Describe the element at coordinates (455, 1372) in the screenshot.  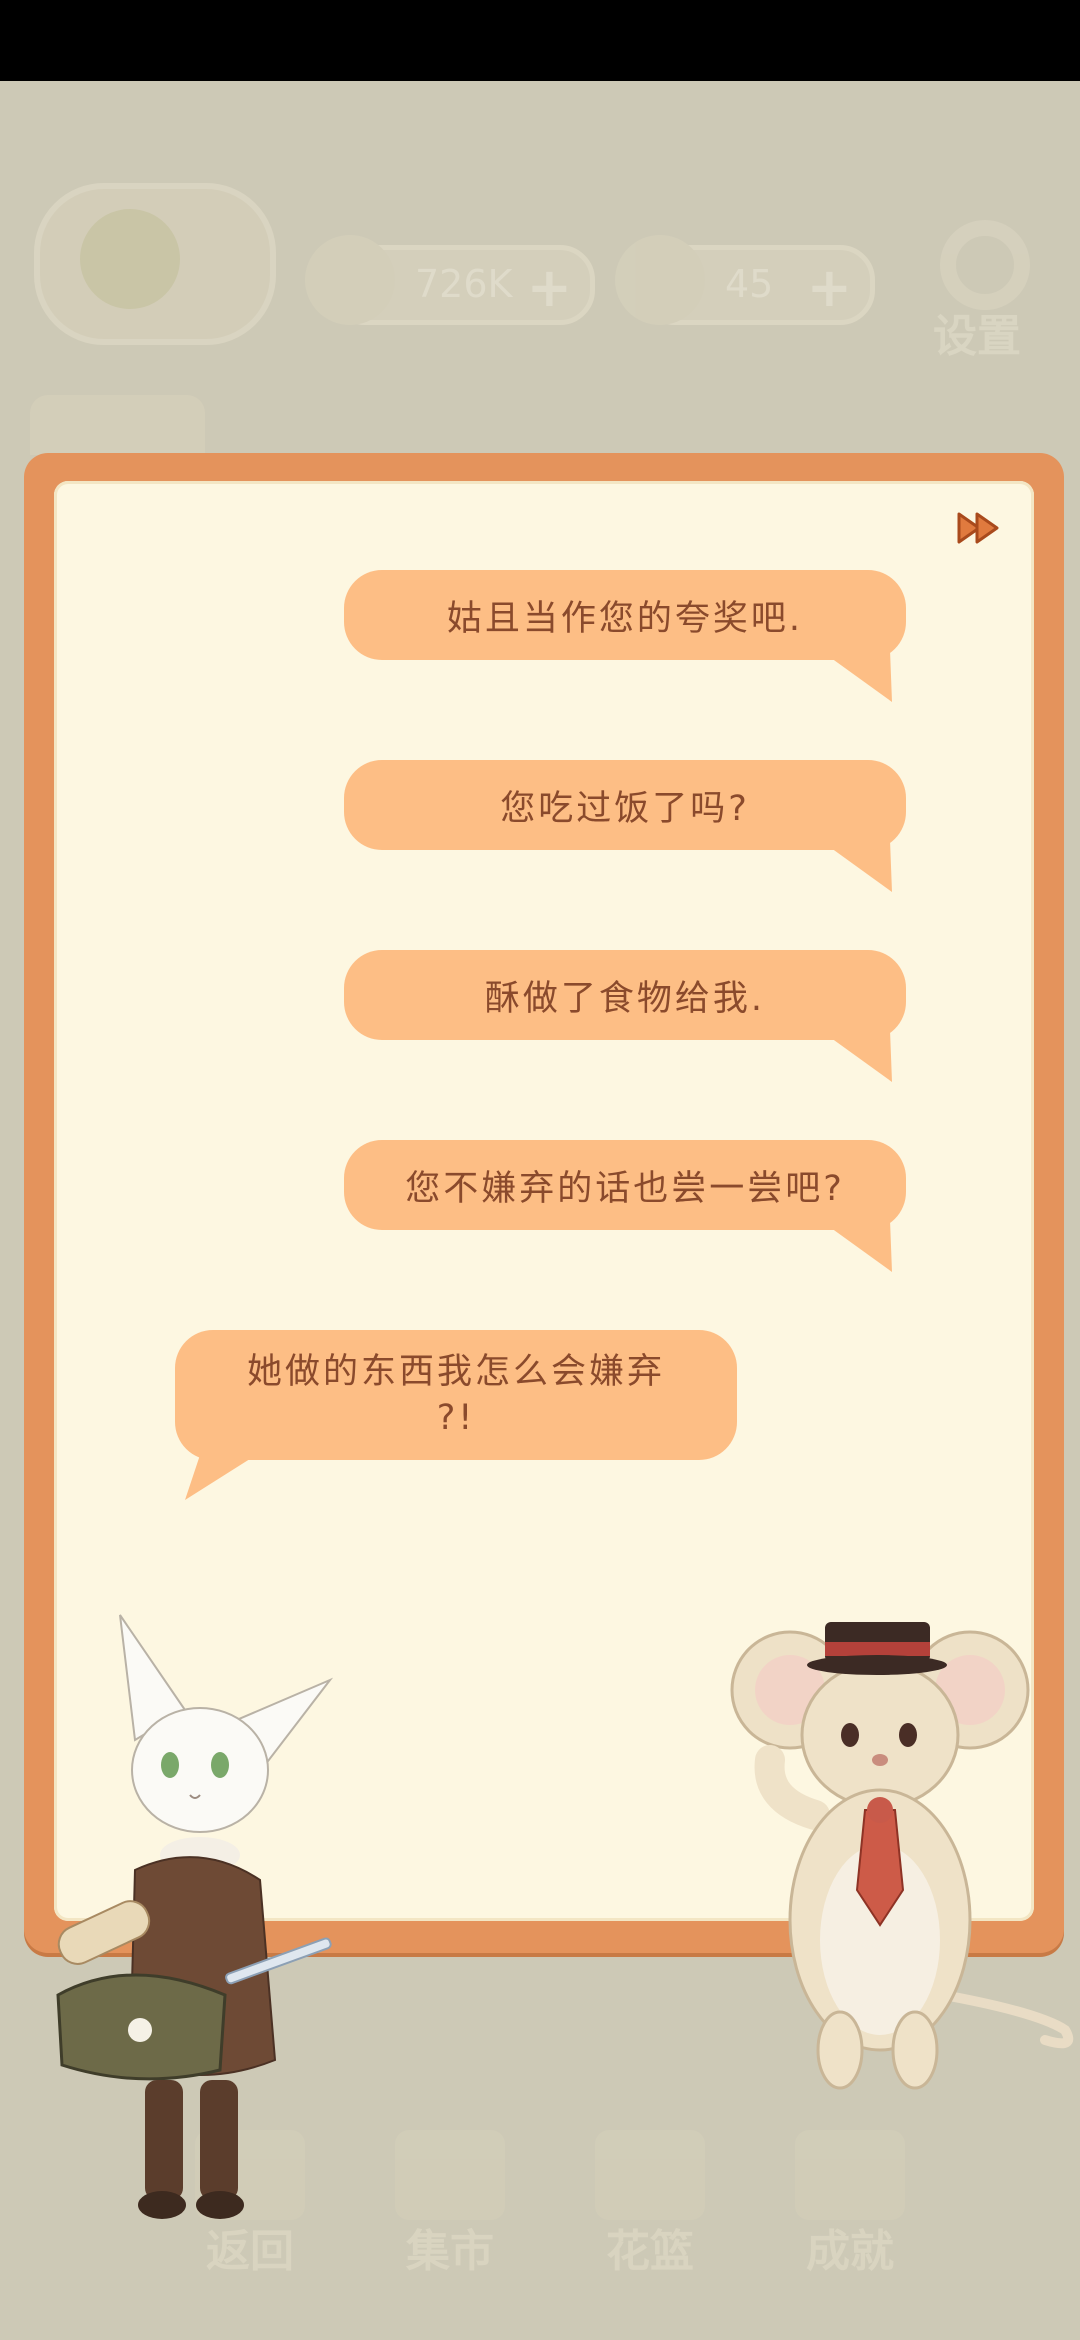
I see `dialog-bubble-5-line1: 她做的东西我怎么会嫌弃` at that location.